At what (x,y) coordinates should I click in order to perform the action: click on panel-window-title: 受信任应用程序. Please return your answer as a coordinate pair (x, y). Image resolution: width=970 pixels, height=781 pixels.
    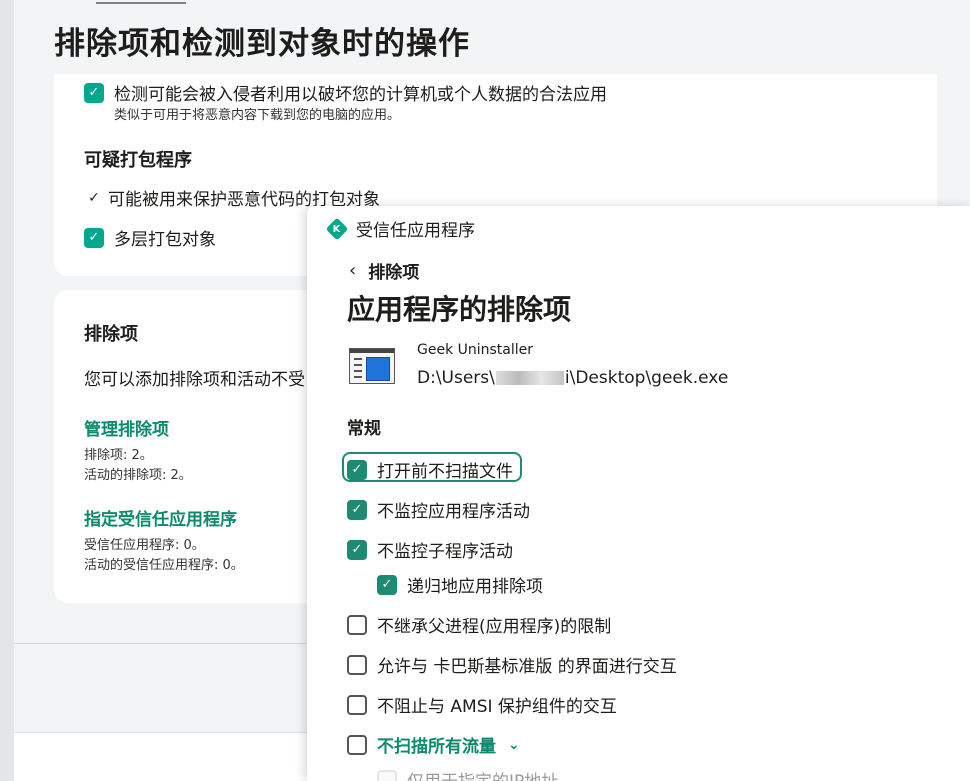
    Looking at the image, I should click on (415, 231).